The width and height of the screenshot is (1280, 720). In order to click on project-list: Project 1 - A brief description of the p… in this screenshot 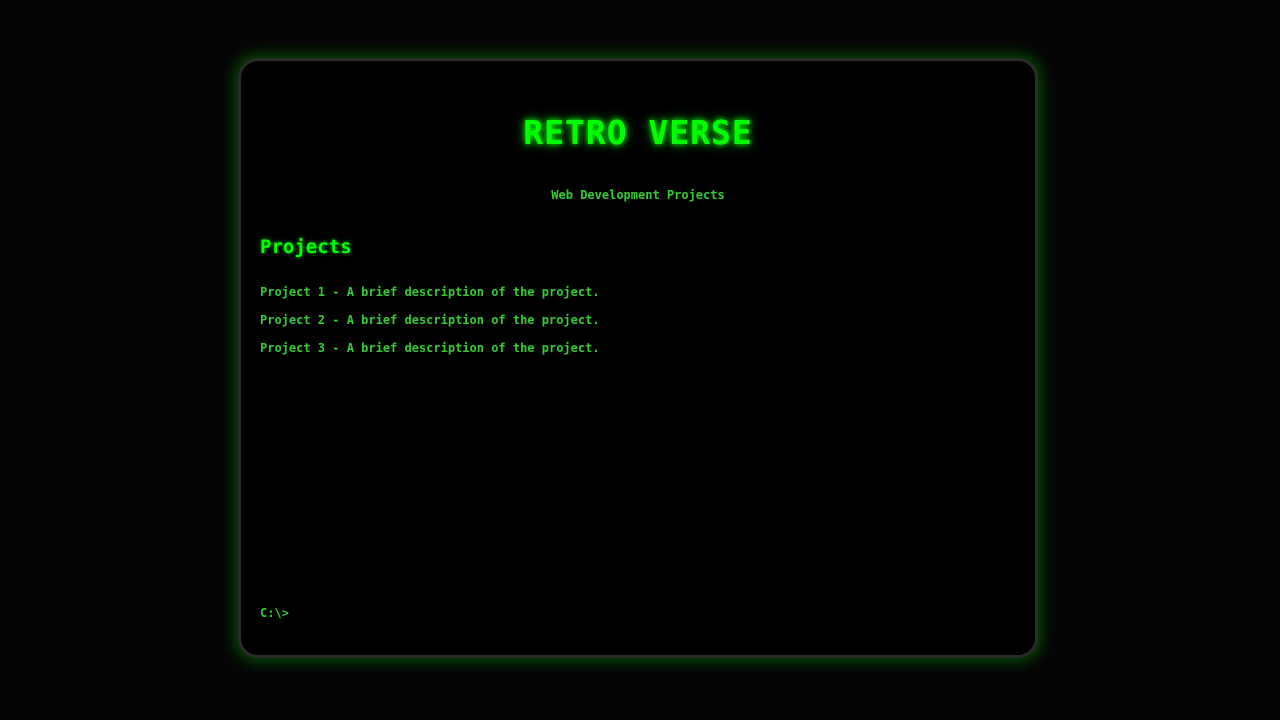, I will do `click(430, 327)`.